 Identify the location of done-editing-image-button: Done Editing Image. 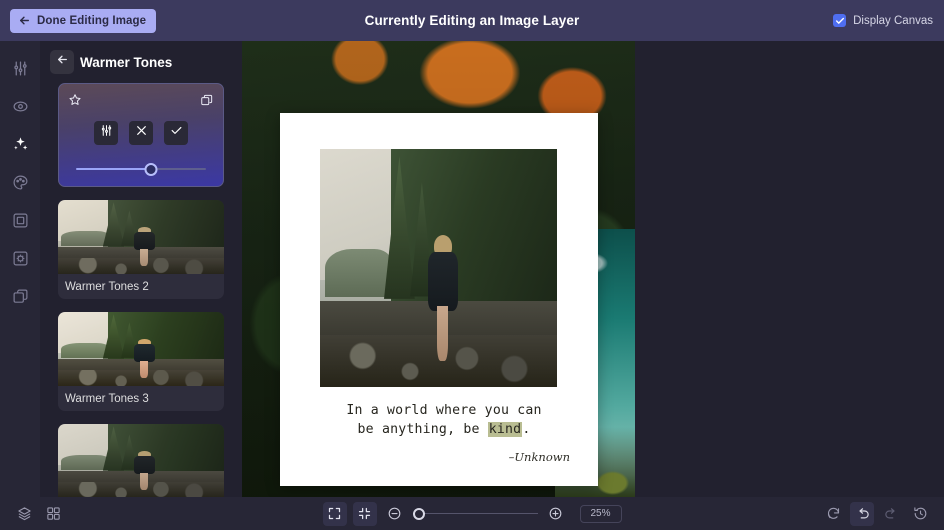
(83, 20).